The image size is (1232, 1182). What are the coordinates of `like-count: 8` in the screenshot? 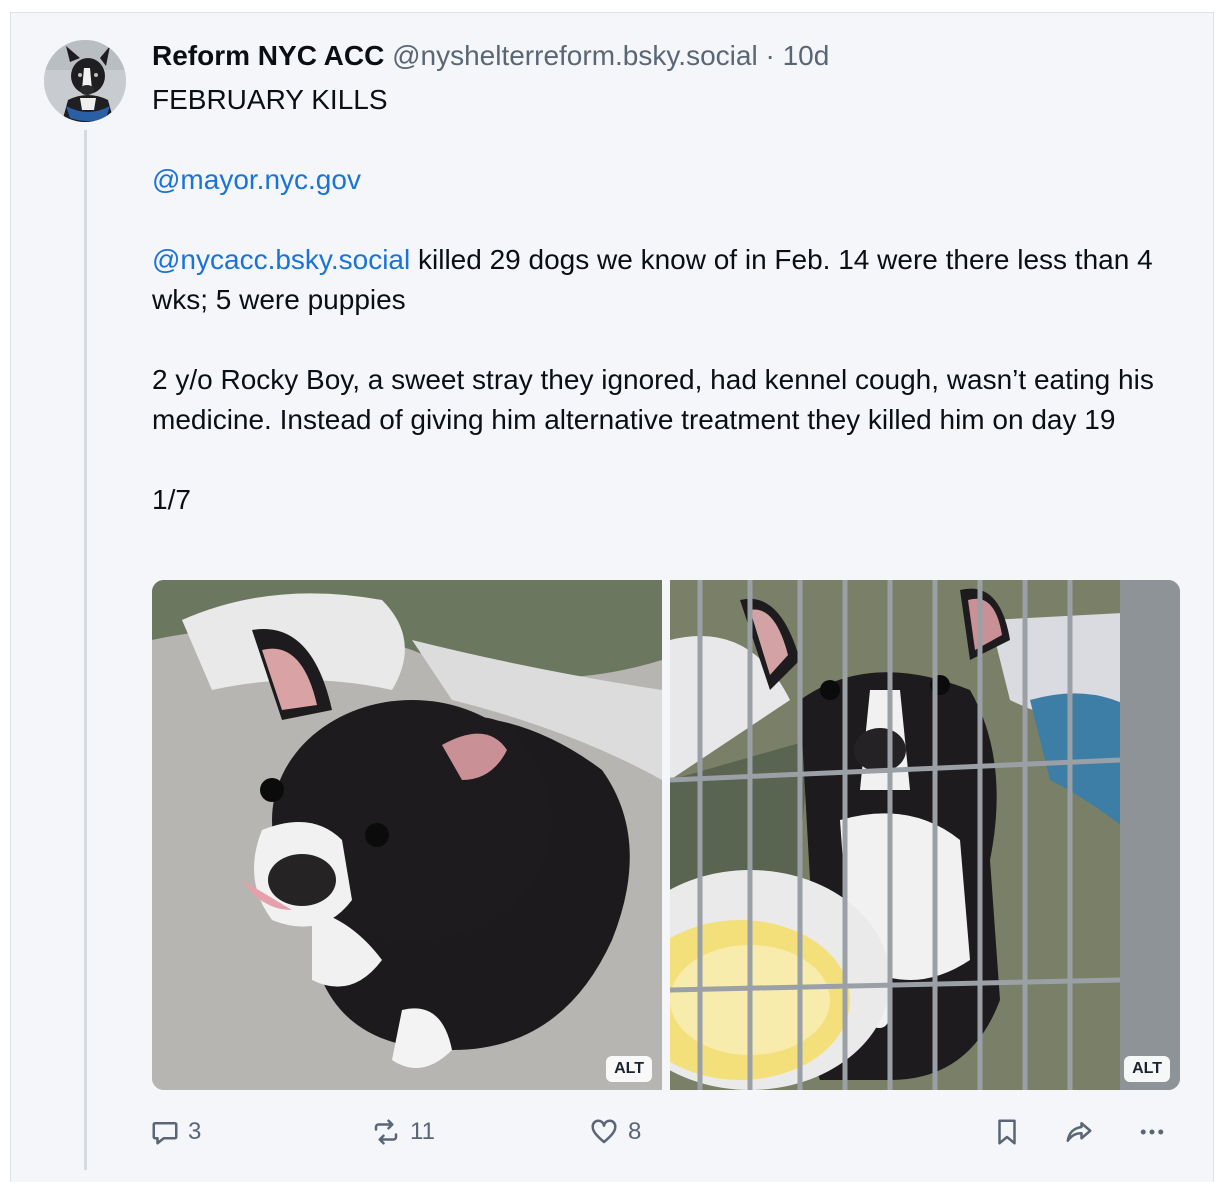 It's located at (635, 1131).